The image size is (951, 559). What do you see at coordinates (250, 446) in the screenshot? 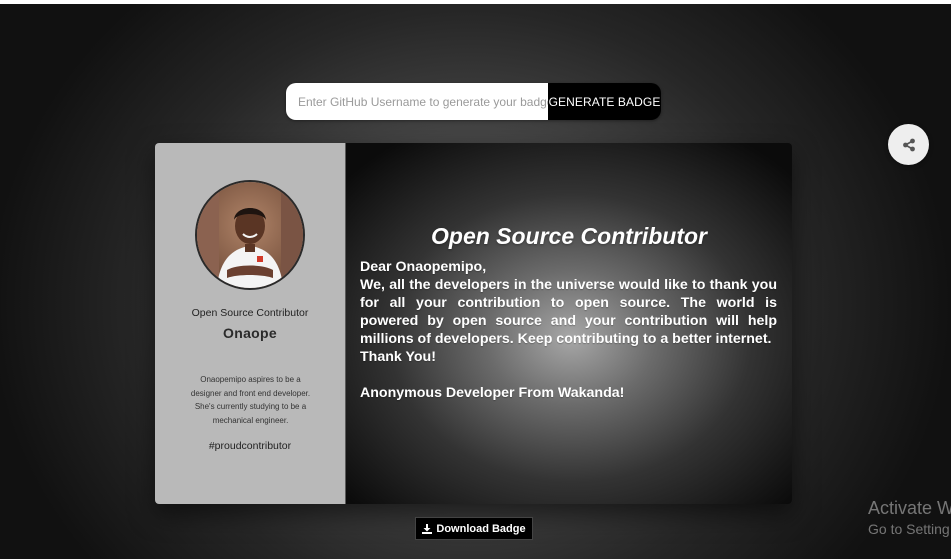
I see `profile-hashtag: #proudcontributor` at bounding box center [250, 446].